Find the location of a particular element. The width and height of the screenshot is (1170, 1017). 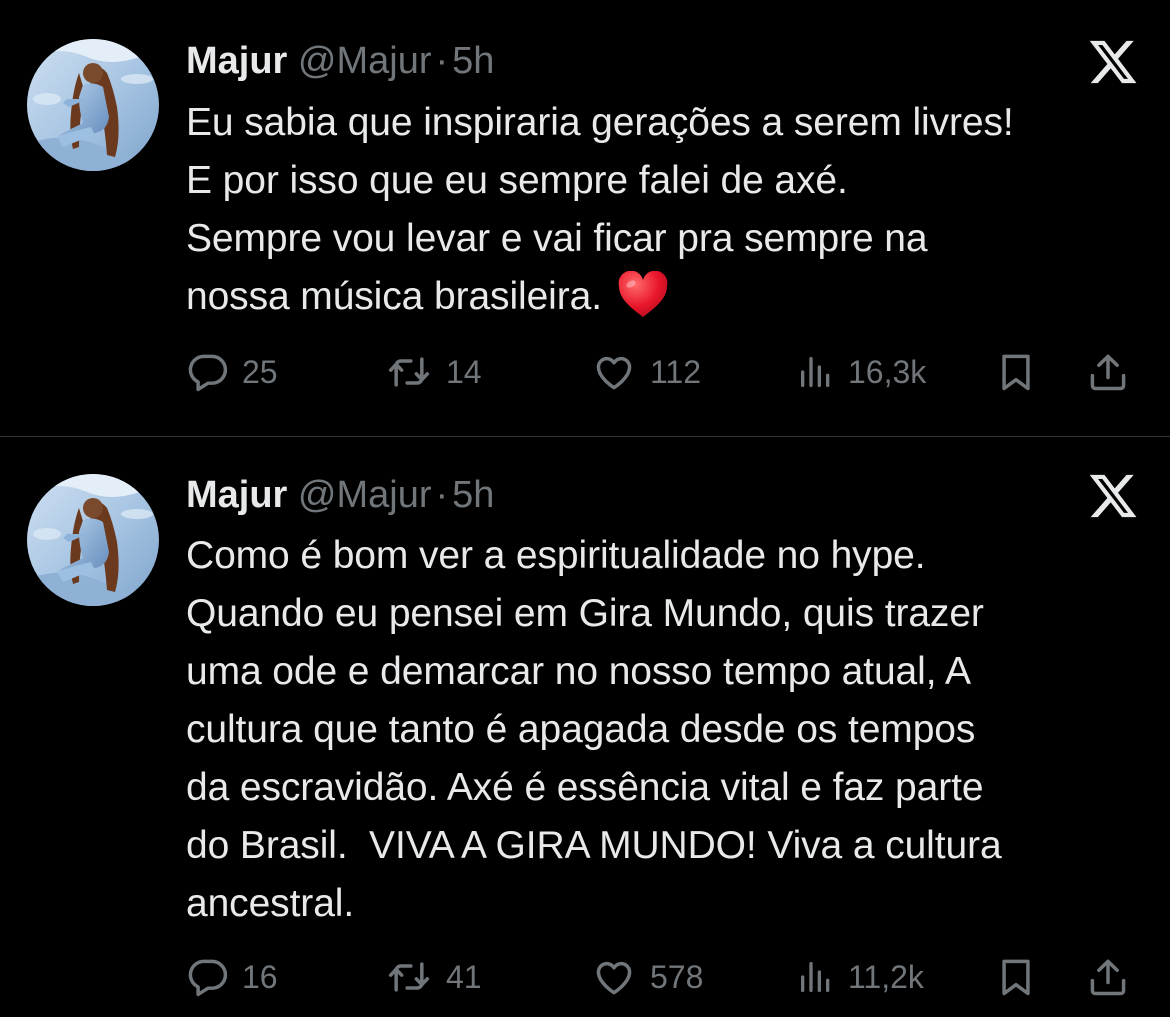

like-button: 578 is located at coordinates (646, 977).